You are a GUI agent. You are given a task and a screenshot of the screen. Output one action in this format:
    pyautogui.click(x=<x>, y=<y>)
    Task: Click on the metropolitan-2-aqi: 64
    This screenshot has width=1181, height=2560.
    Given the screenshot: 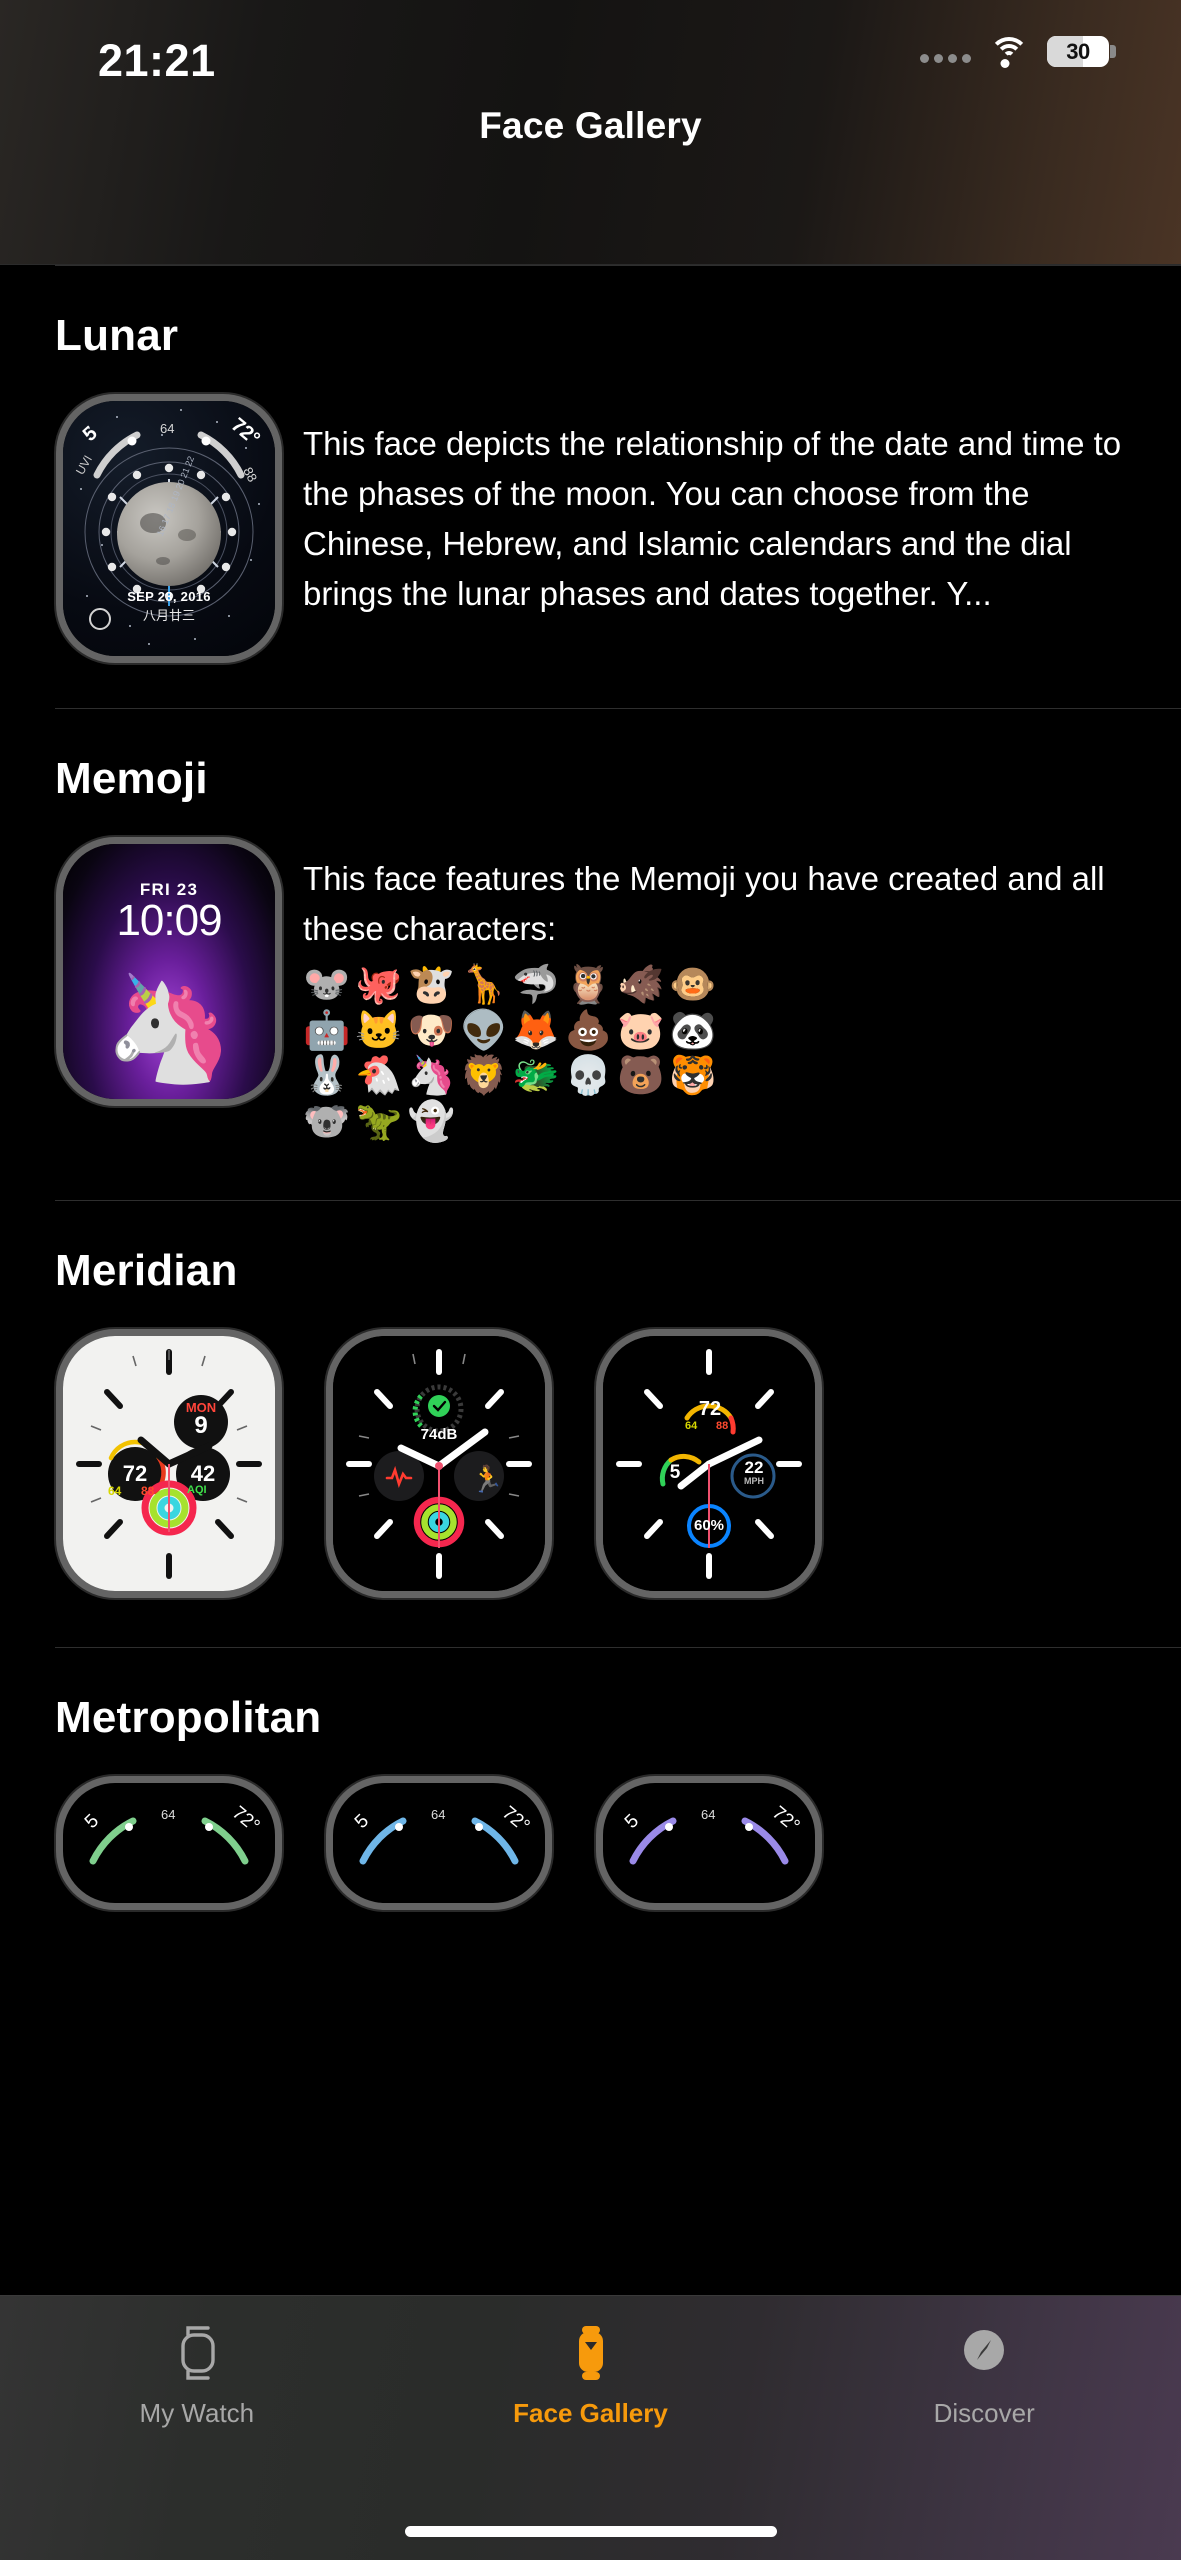 What is the action you would take?
    pyautogui.click(x=438, y=1814)
    